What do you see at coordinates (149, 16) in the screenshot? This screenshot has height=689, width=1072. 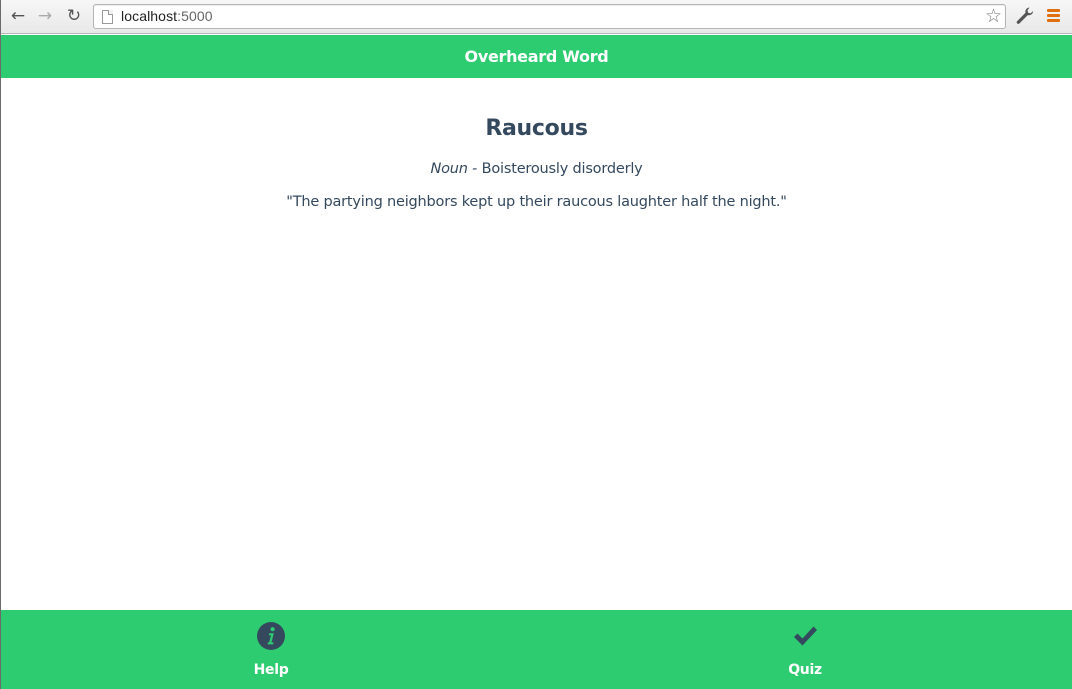 I see `url-host: localhost` at bounding box center [149, 16].